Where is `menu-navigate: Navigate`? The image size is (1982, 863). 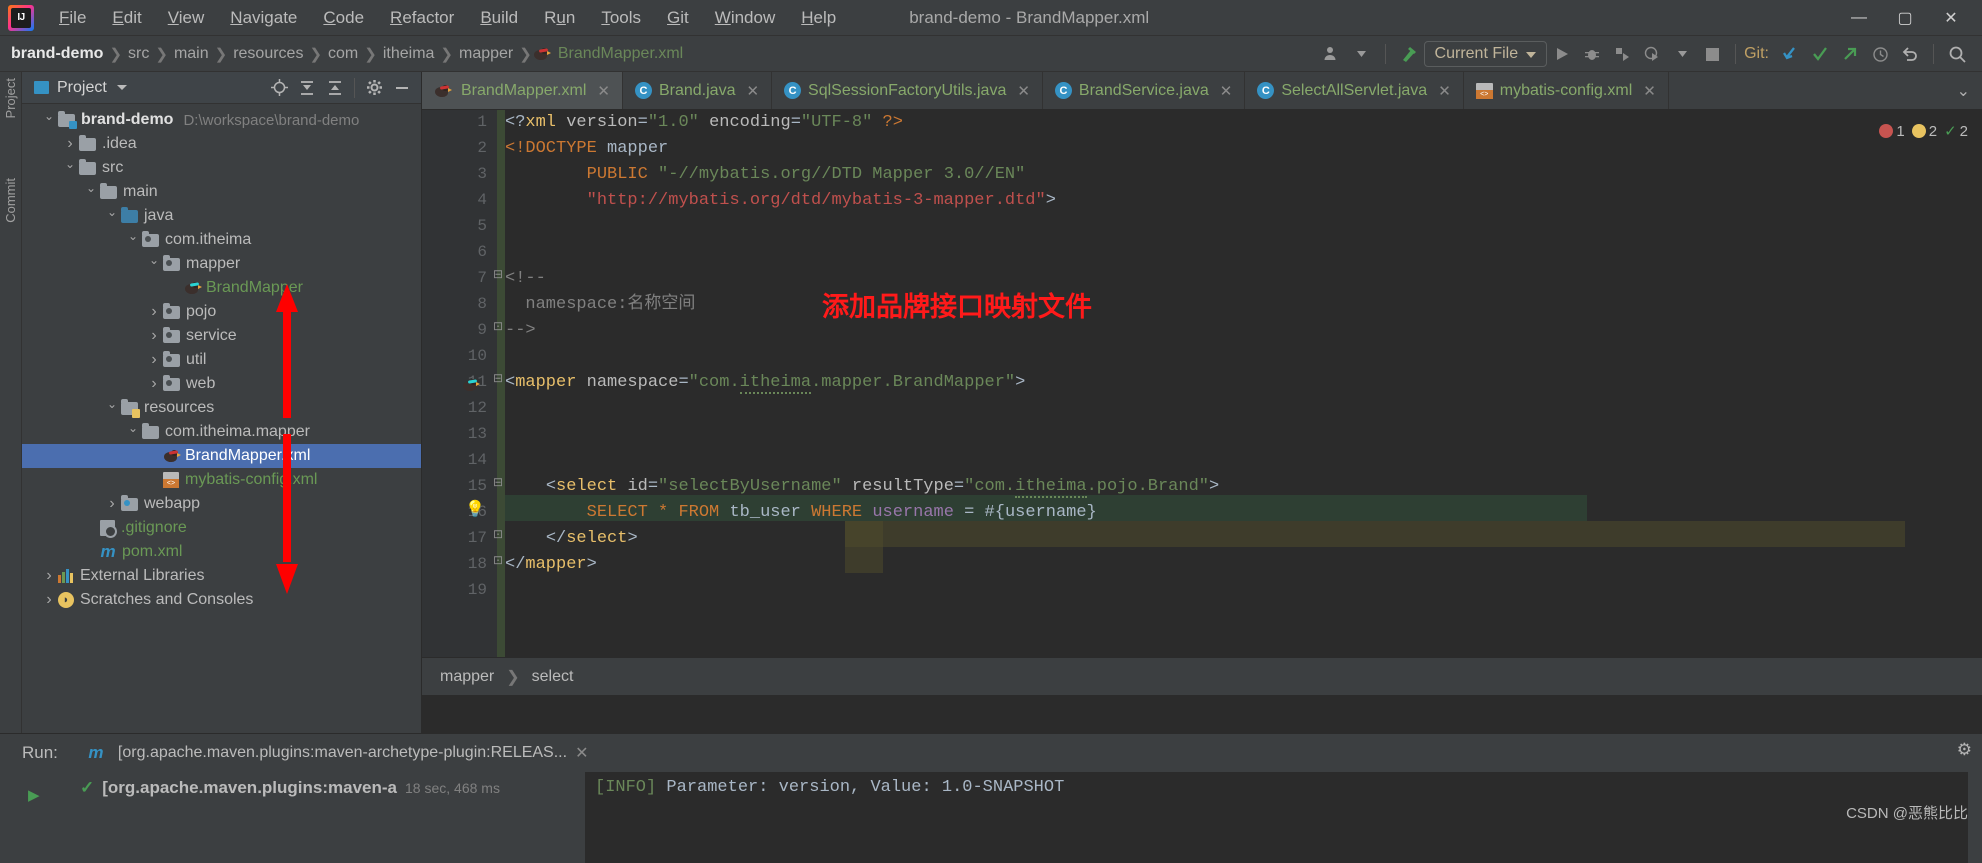
menu-navigate: Navigate is located at coordinates (263, 18).